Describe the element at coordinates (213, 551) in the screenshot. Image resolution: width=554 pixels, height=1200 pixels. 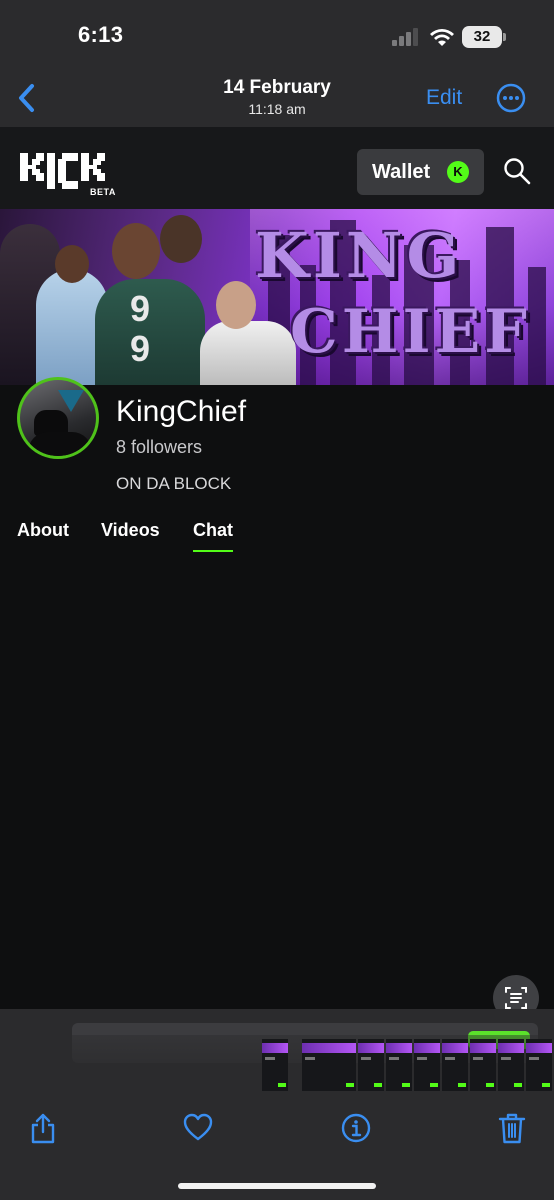
I see `active-tab-underline` at that location.